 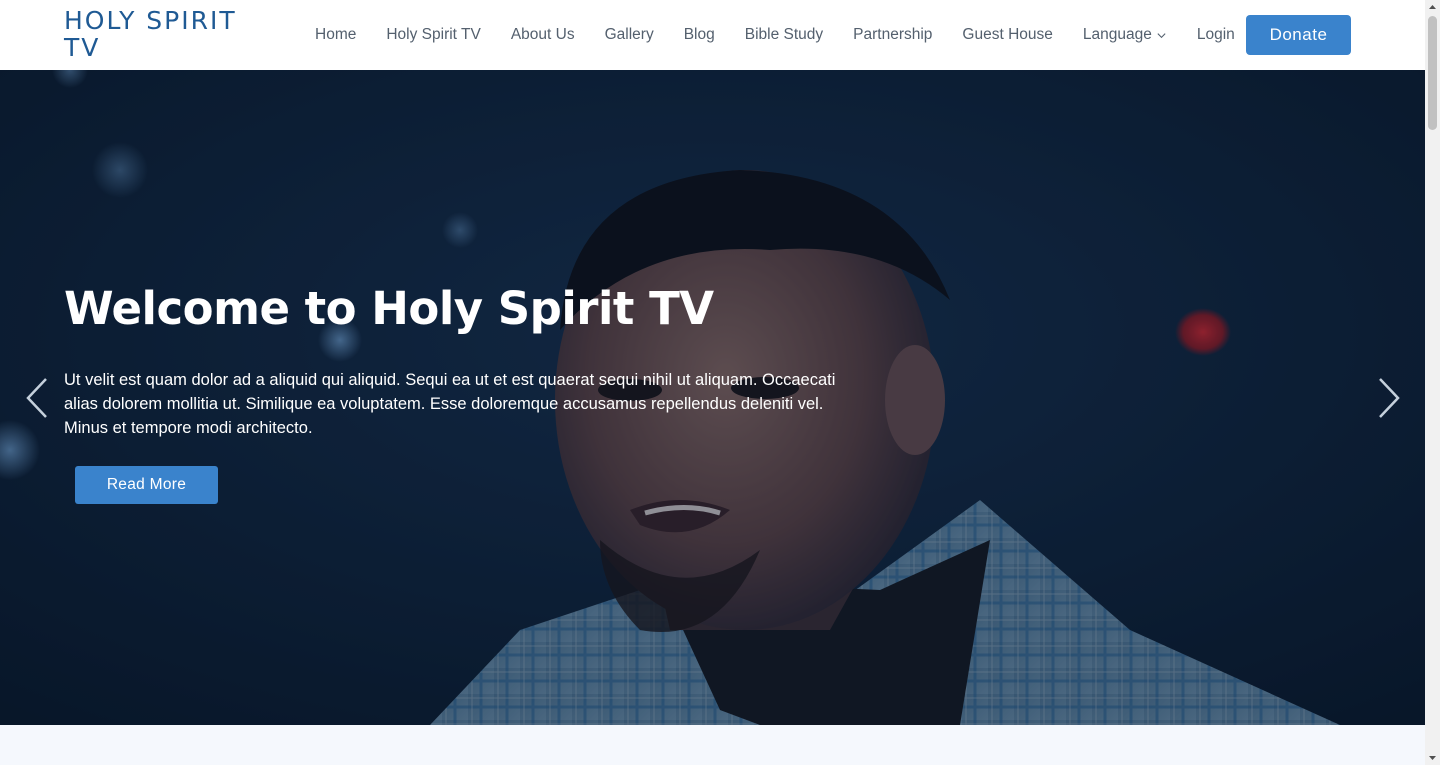 What do you see at coordinates (146, 485) in the screenshot?
I see `read-more-button: Read More` at bounding box center [146, 485].